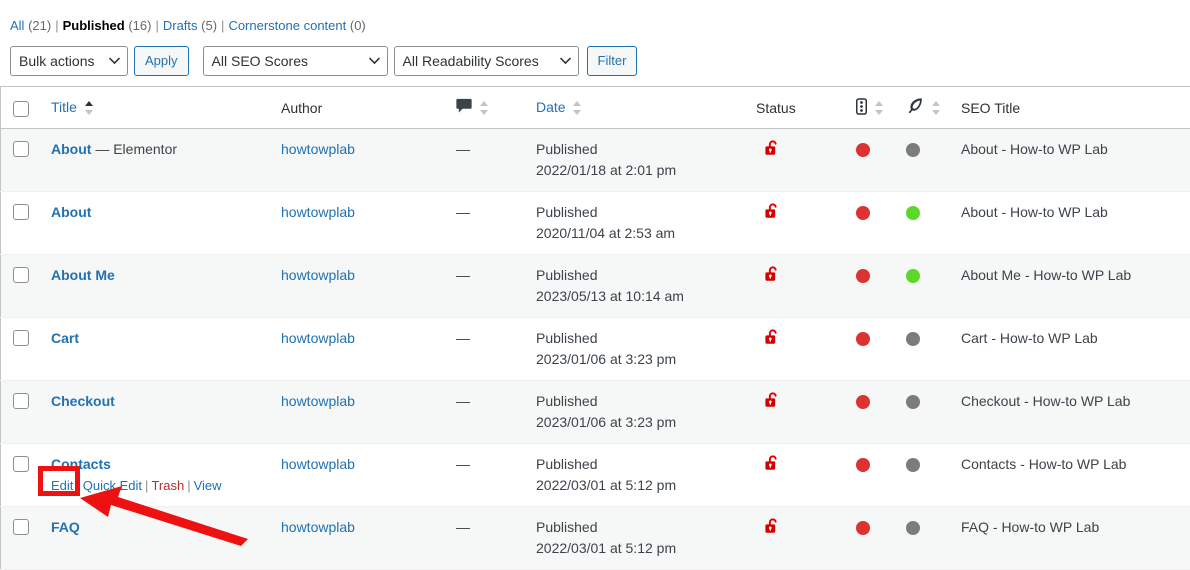 The width and height of the screenshot is (1190, 570). I want to click on filter-button: Filter, so click(612, 61).